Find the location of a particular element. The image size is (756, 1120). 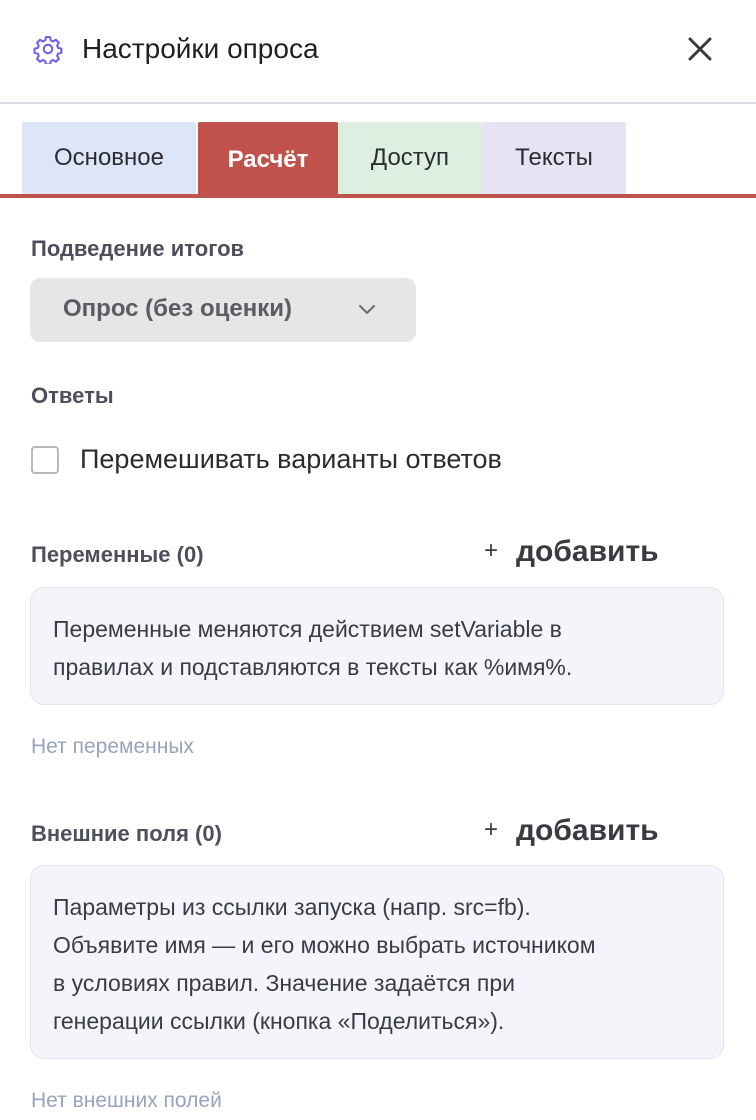

tab-bar: Основное Расчёт Доступ Тексты is located at coordinates (378, 161).